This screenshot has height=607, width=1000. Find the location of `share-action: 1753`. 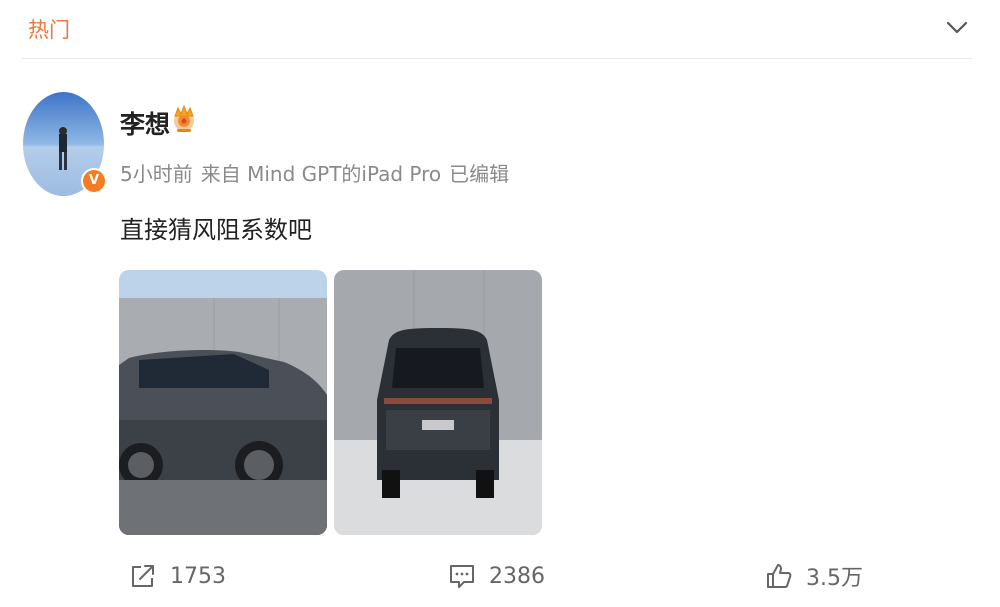

share-action: 1753 is located at coordinates (177, 576).